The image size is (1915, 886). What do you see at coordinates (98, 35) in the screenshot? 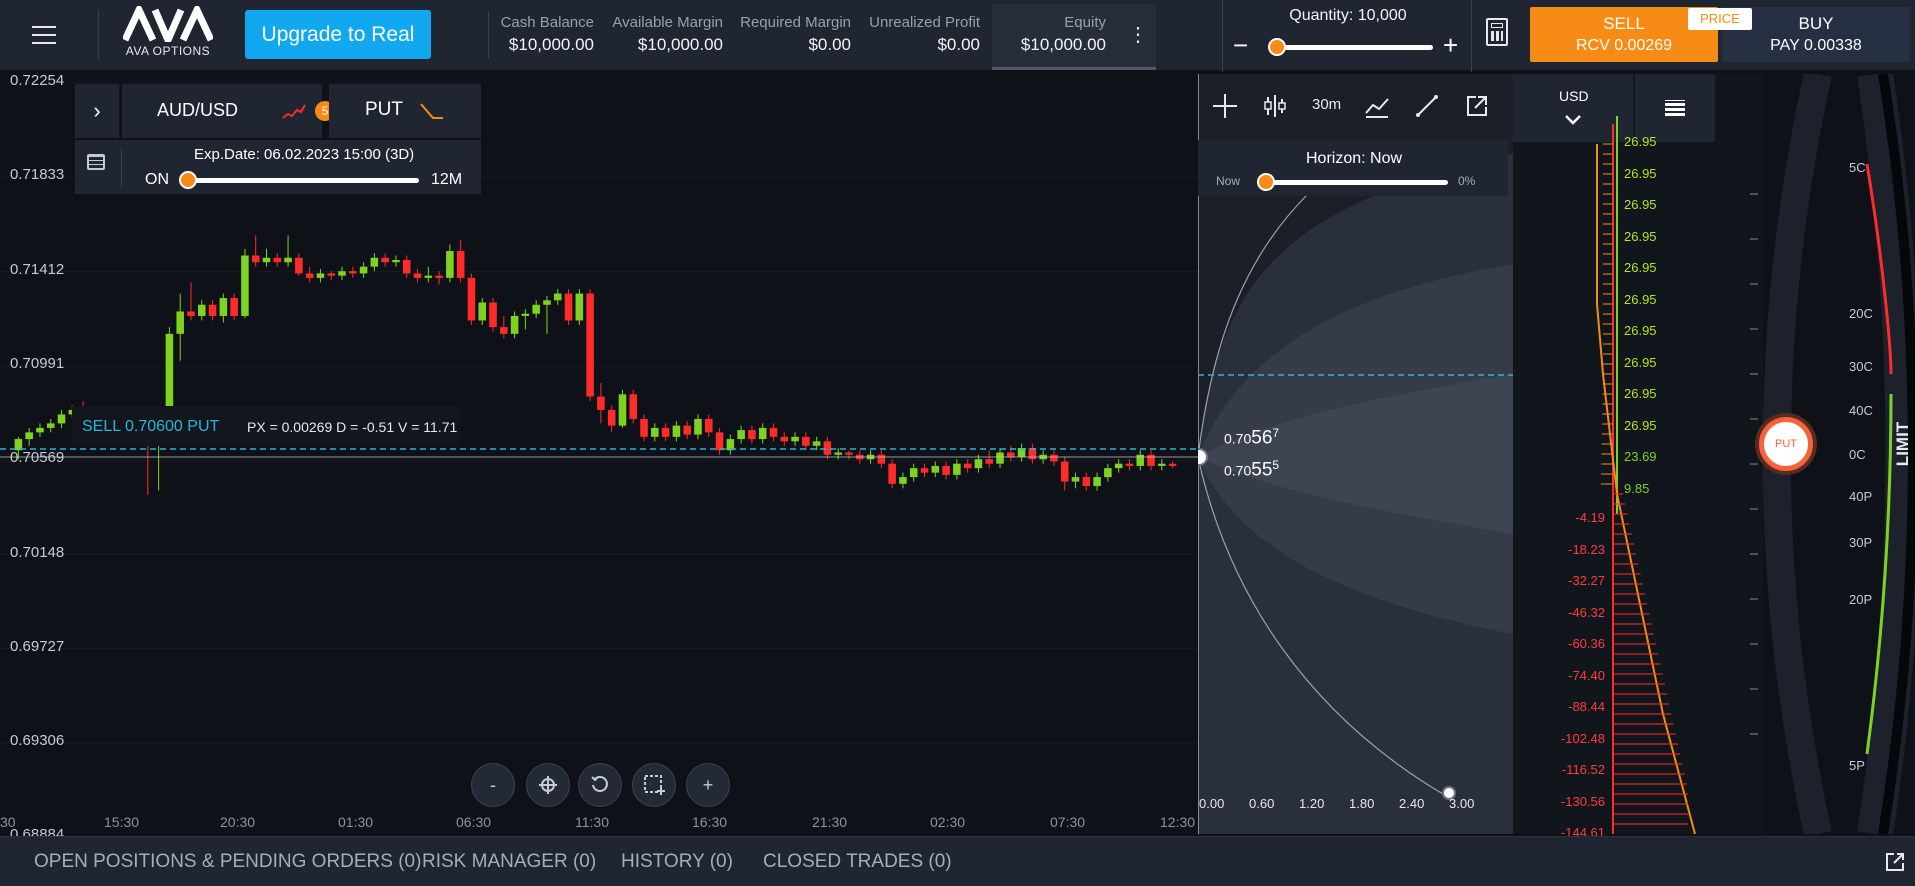
I see `divider` at bounding box center [98, 35].